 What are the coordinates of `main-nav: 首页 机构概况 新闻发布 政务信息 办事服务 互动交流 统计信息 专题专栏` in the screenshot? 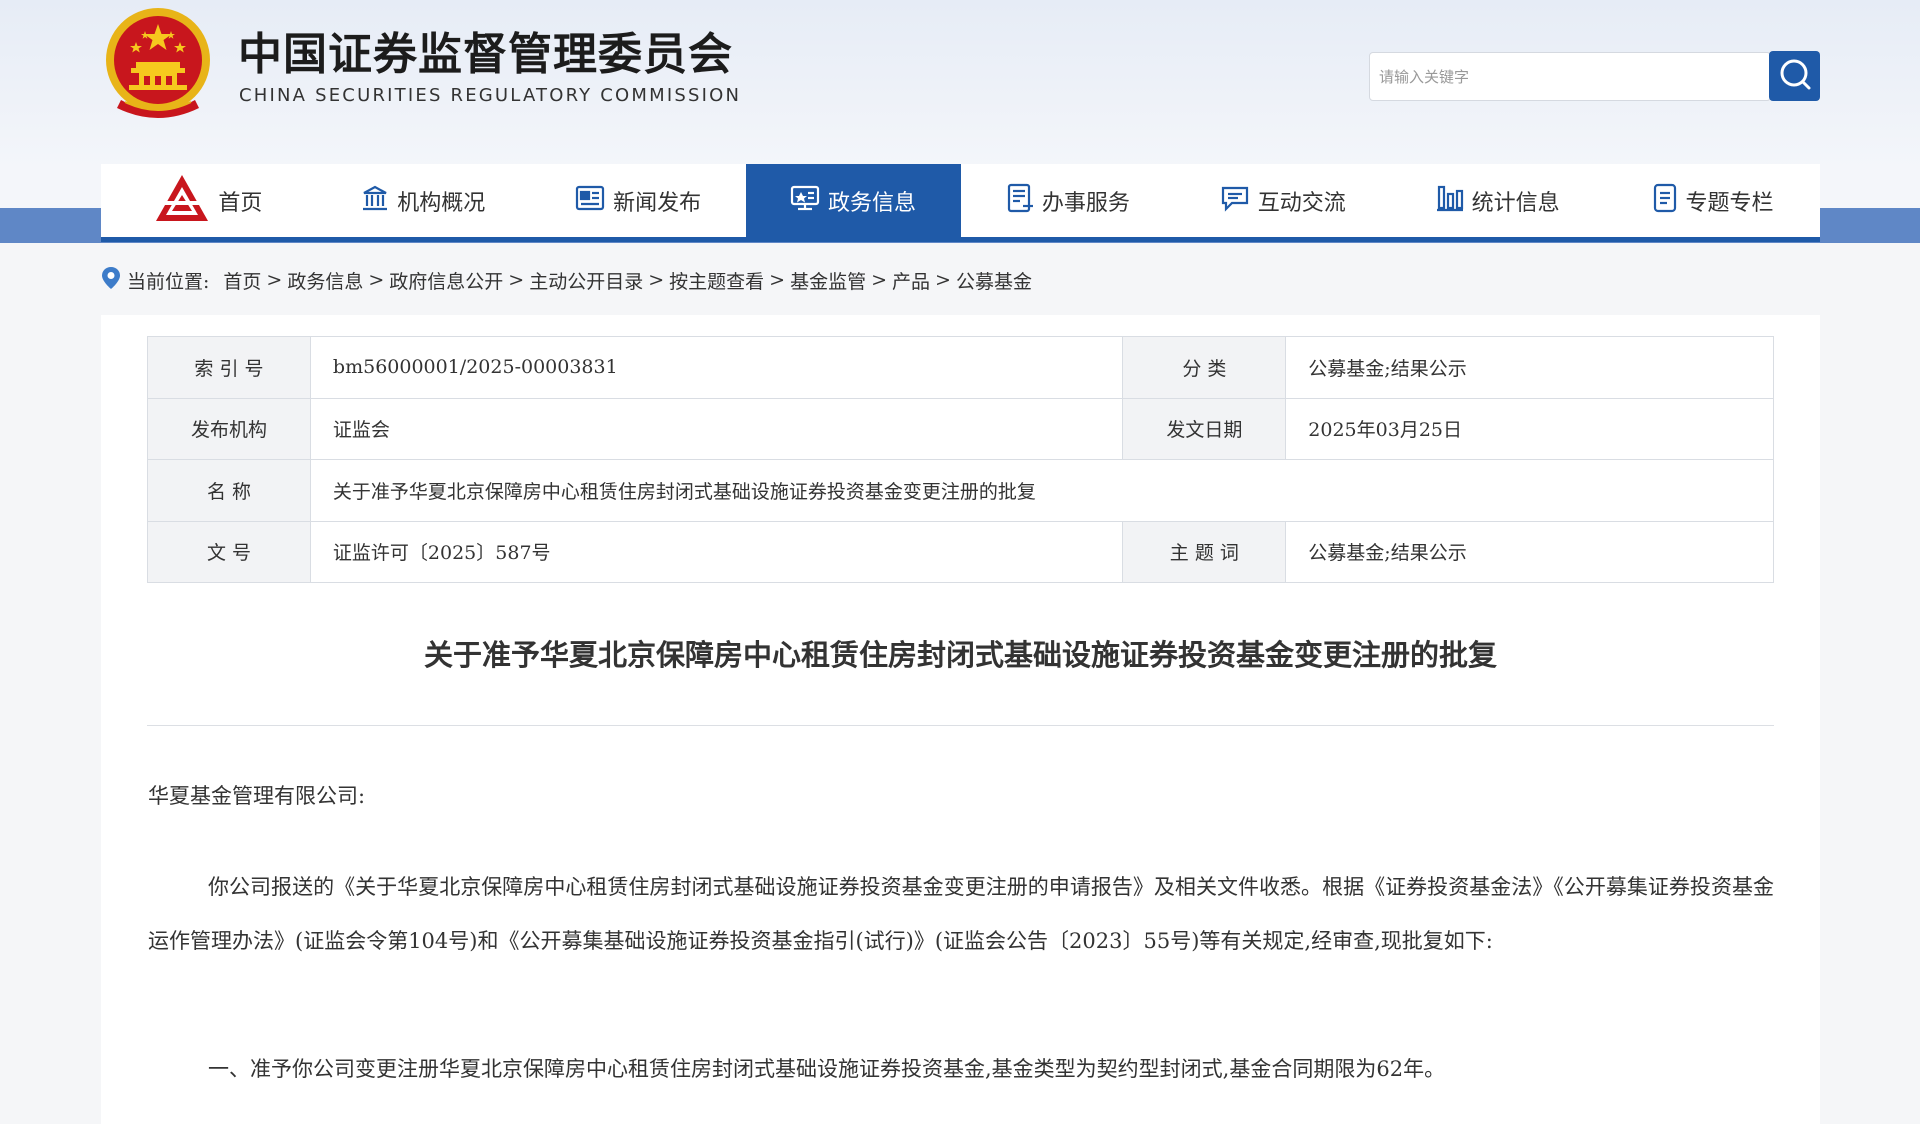 It's located at (960, 203).